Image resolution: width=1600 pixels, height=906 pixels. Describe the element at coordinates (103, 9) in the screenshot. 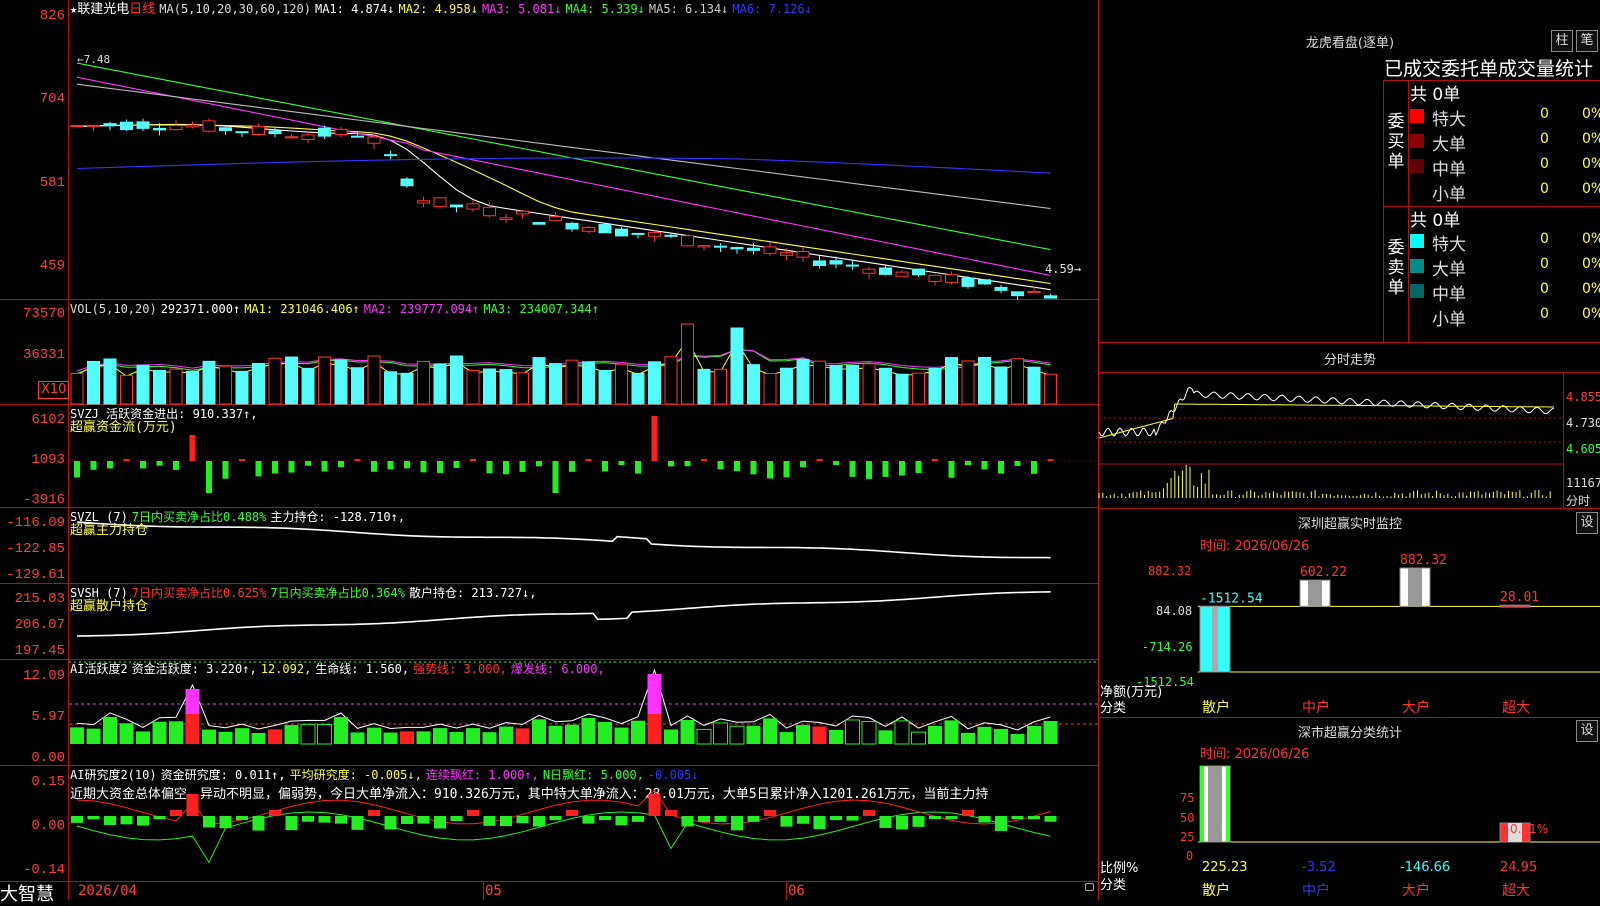

I see `stock-name: 联建光电` at that location.